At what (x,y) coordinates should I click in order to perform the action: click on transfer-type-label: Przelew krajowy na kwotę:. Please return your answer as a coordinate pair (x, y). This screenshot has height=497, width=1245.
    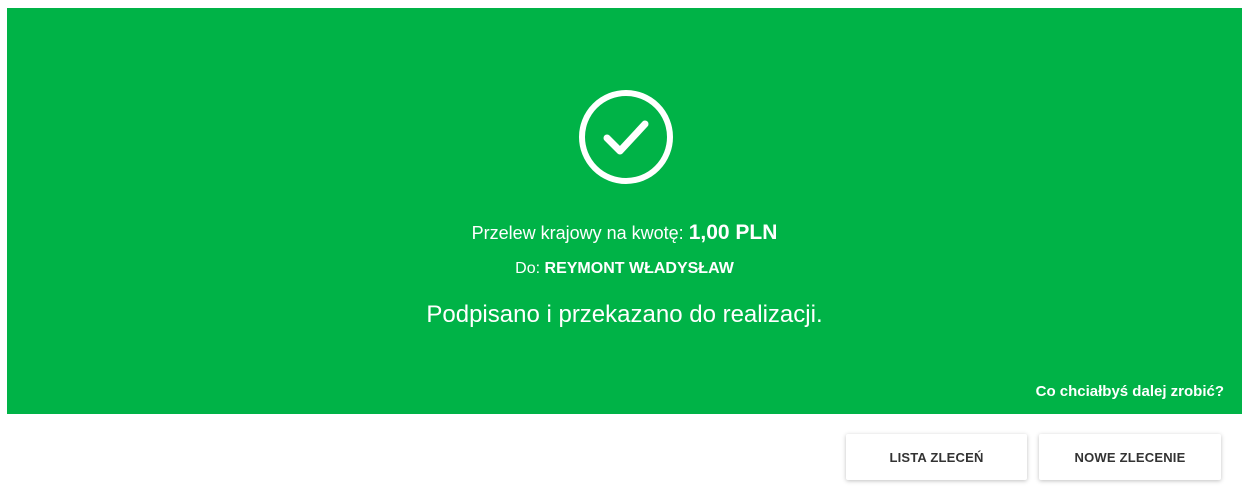
    Looking at the image, I should click on (577, 233).